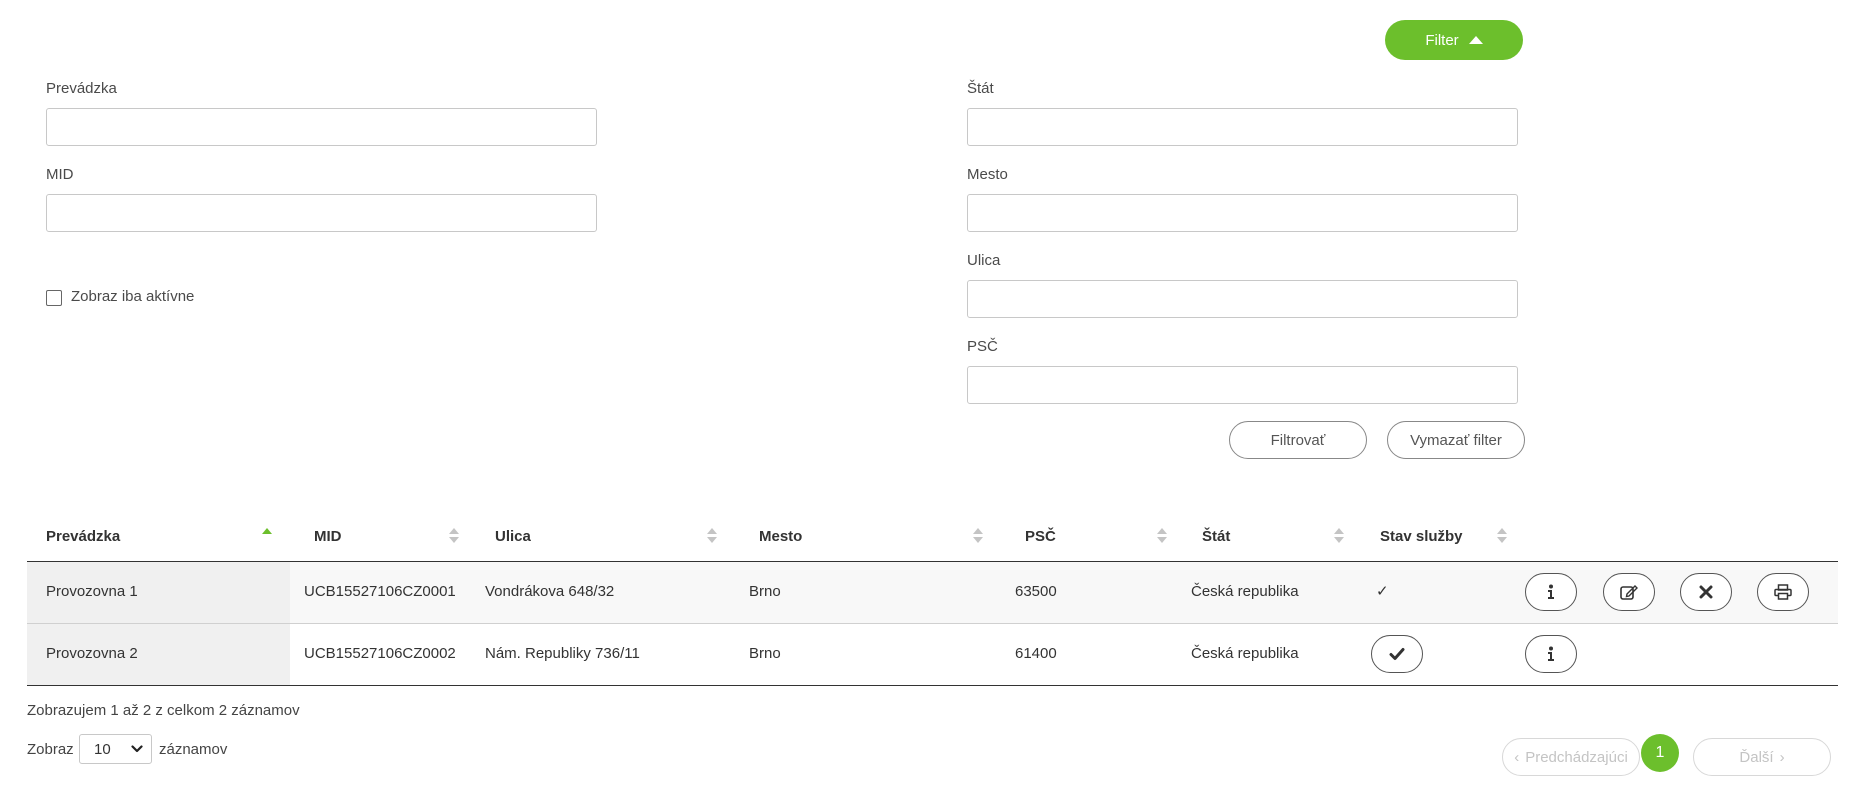 The width and height of the screenshot is (1858, 798). I want to click on cell-prevadzka: Provozovna 1, so click(92, 591).